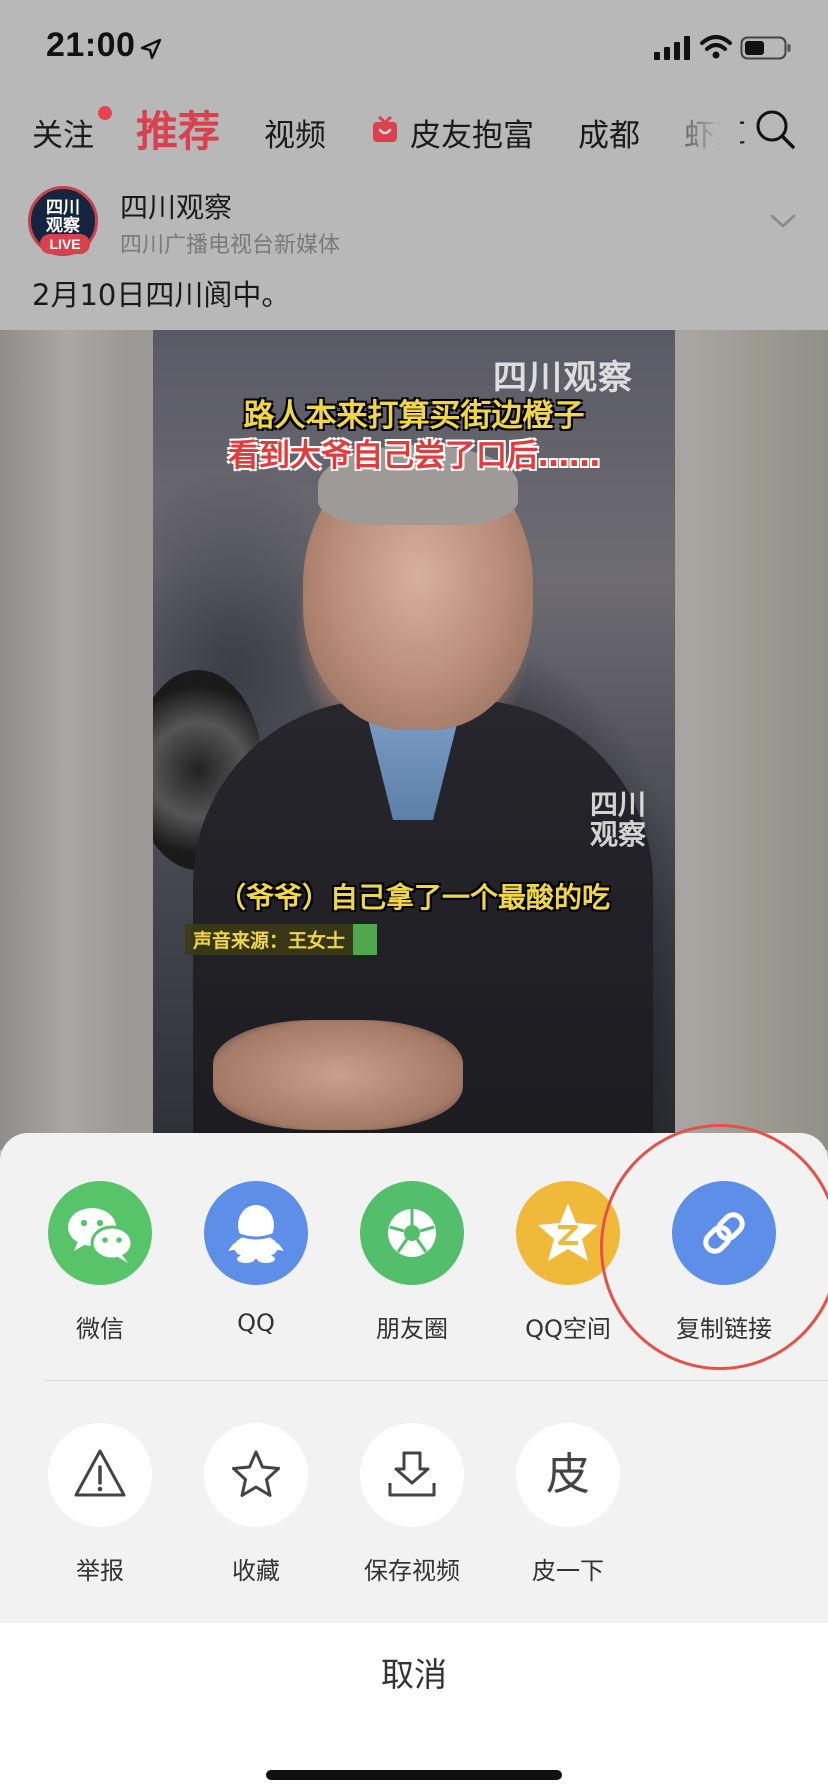 This screenshot has height=1792, width=828. What do you see at coordinates (414, 416) in the screenshot?
I see `video-caption-line1: 路人本来打算买街边橙子` at bounding box center [414, 416].